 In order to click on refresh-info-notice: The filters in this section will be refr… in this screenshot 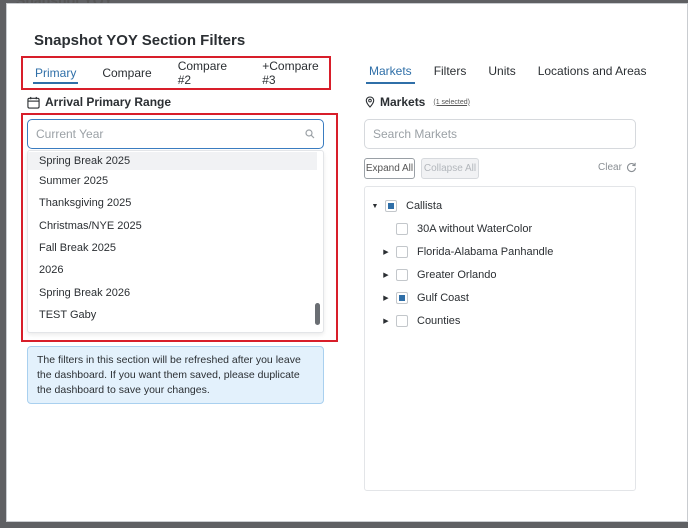, I will do `click(175, 375)`.